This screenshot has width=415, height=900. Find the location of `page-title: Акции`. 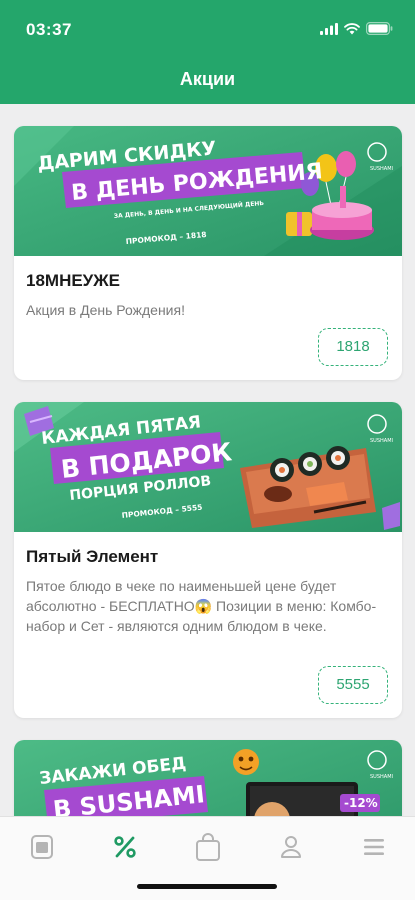

page-title: Акции is located at coordinates (207, 79).